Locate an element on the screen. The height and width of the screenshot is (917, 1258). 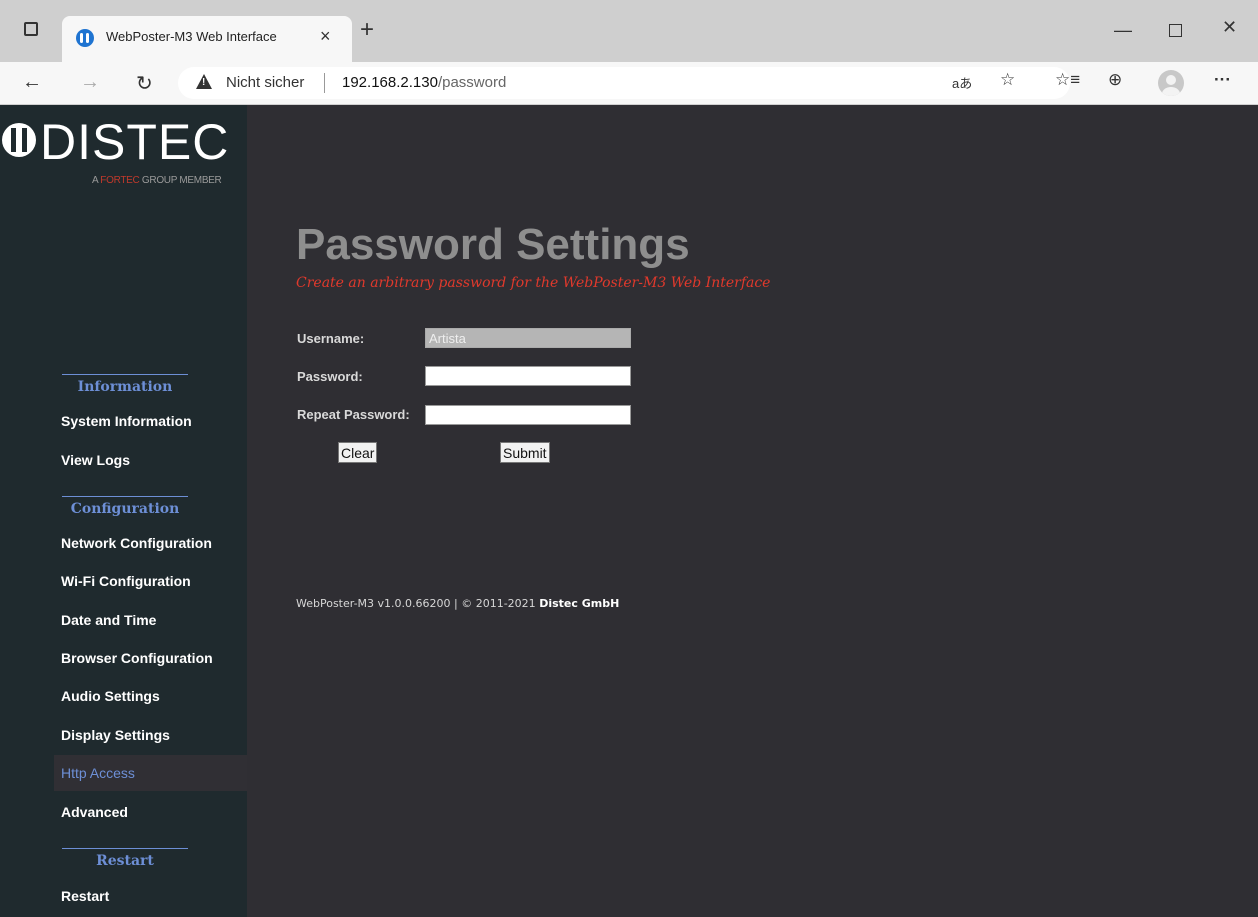
url-separator is located at coordinates (324, 83).